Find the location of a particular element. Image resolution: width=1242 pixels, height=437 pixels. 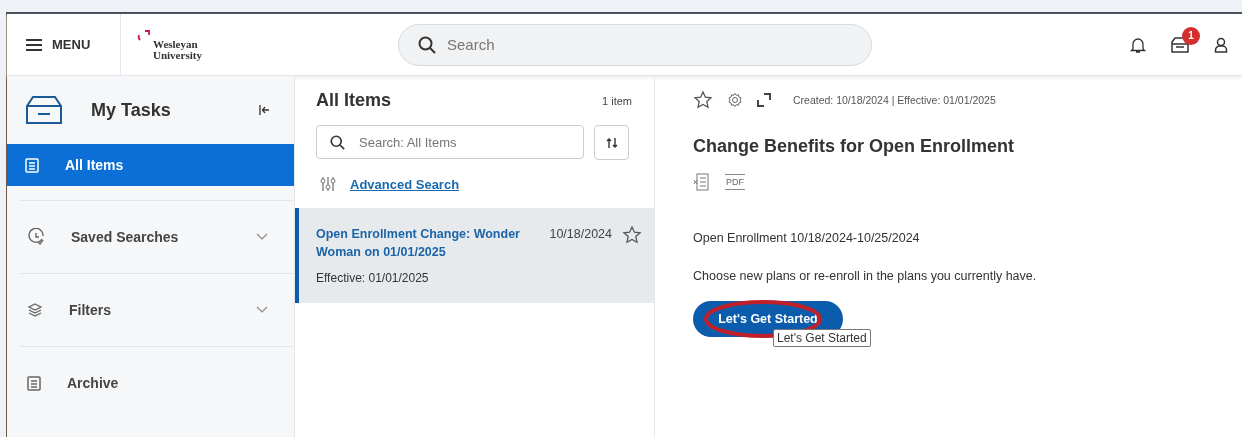

sidebar-item: All Items is located at coordinates (150, 165).